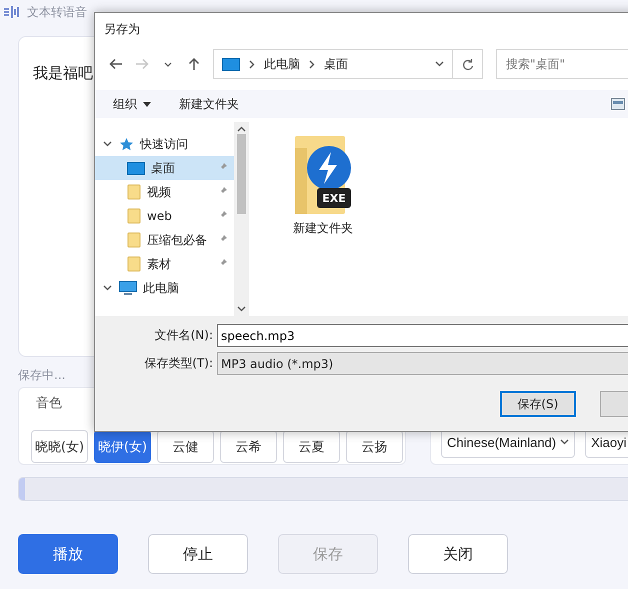 This screenshot has width=628, height=589. Describe the element at coordinates (164, 240) in the screenshot. I see `tree-item: 压缩包必备` at that location.